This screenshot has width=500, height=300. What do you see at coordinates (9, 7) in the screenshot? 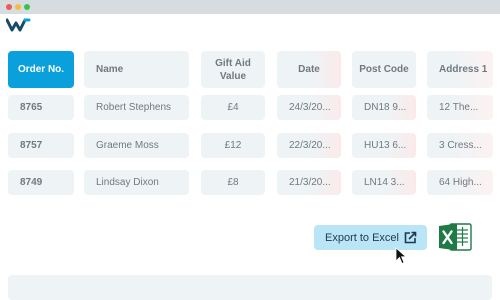
I see `close-window-button` at bounding box center [9, 7].